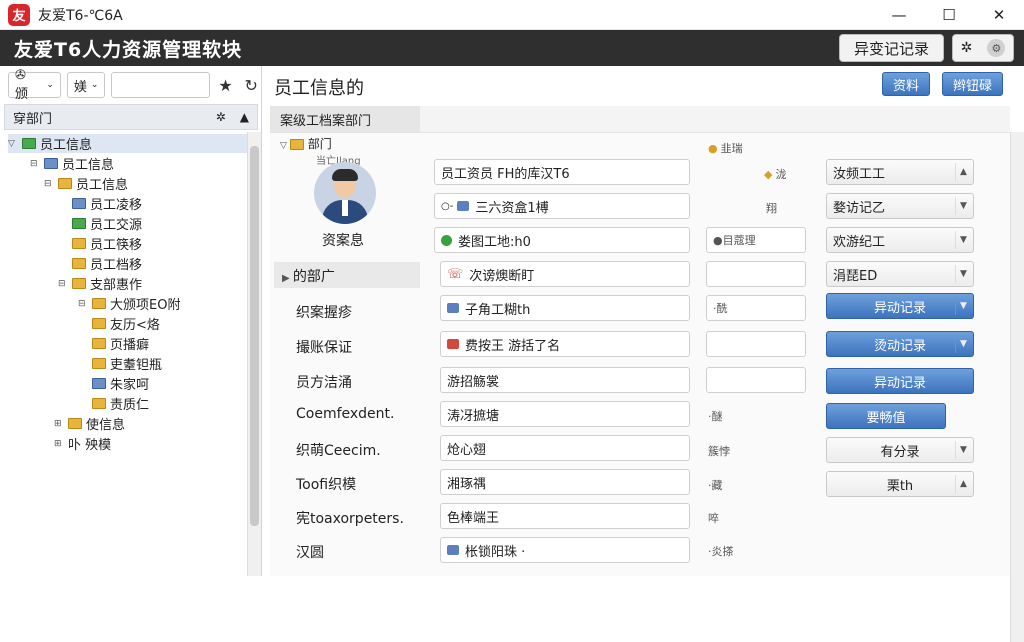 The height and width of the screenshot is (642, 1024). I want to click on text-field: ○- 三六资盒1榑, so click(562, 206).